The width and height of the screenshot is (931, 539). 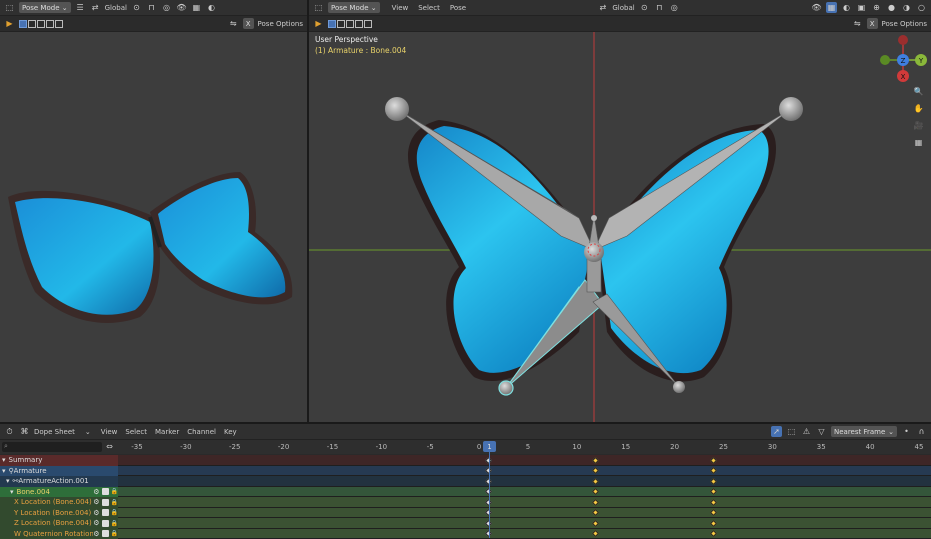 What do you see at coordinates (109, 446) in the screenshot?
I see `sync-icon: ⇔` at bounding box center [109, 446].